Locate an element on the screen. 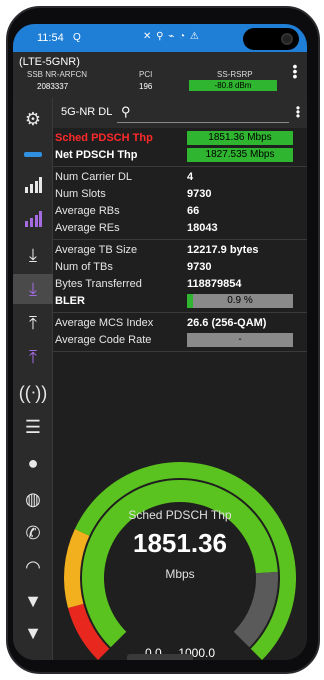  antenna-bar-icon is located at coordinates (33, 153).